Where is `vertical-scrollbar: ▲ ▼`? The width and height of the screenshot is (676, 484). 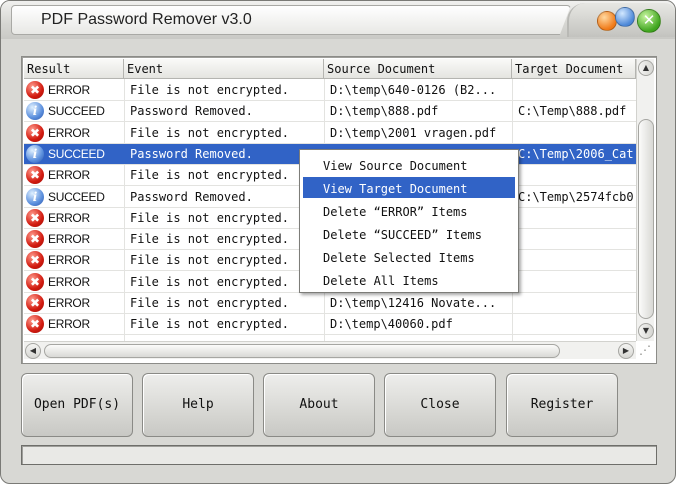
vertical-scrollbar: ▲ ▼ is located at coordinates (645, 200).